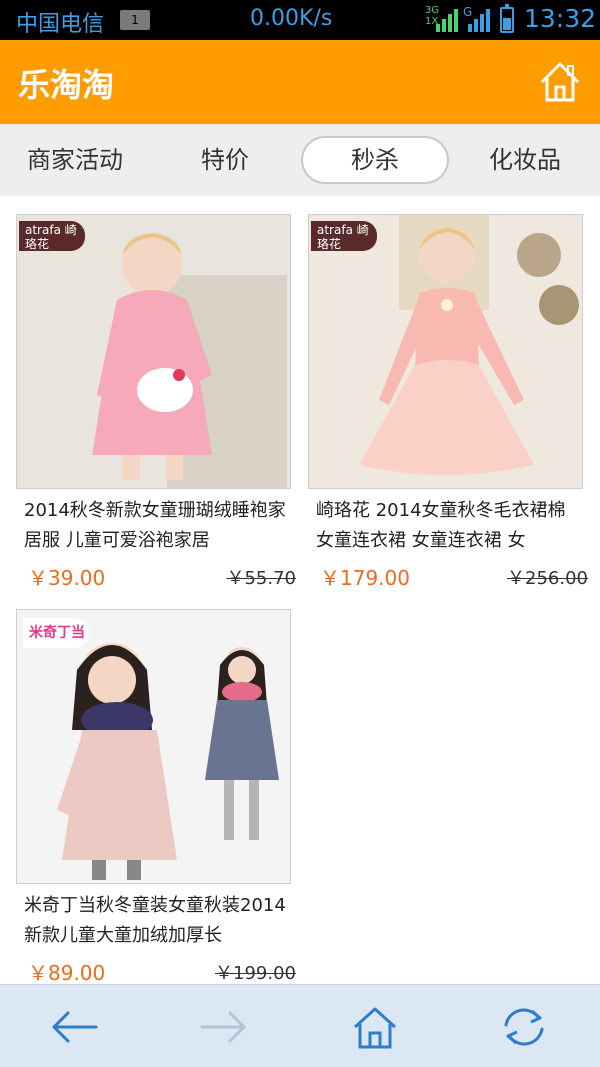  I want to click on category-tabs: 商家活动 特价 秒杀 化妆品, so click(300, 160).